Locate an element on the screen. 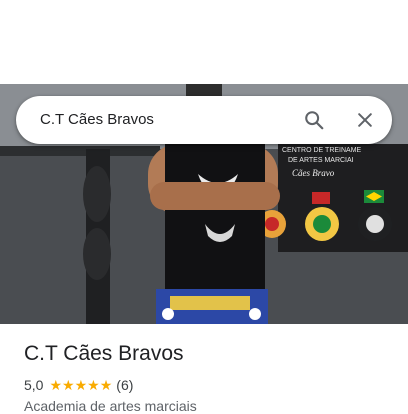  rating-stars: ★ ★ ★ ★ ★ is located at coordinates (80, 385).